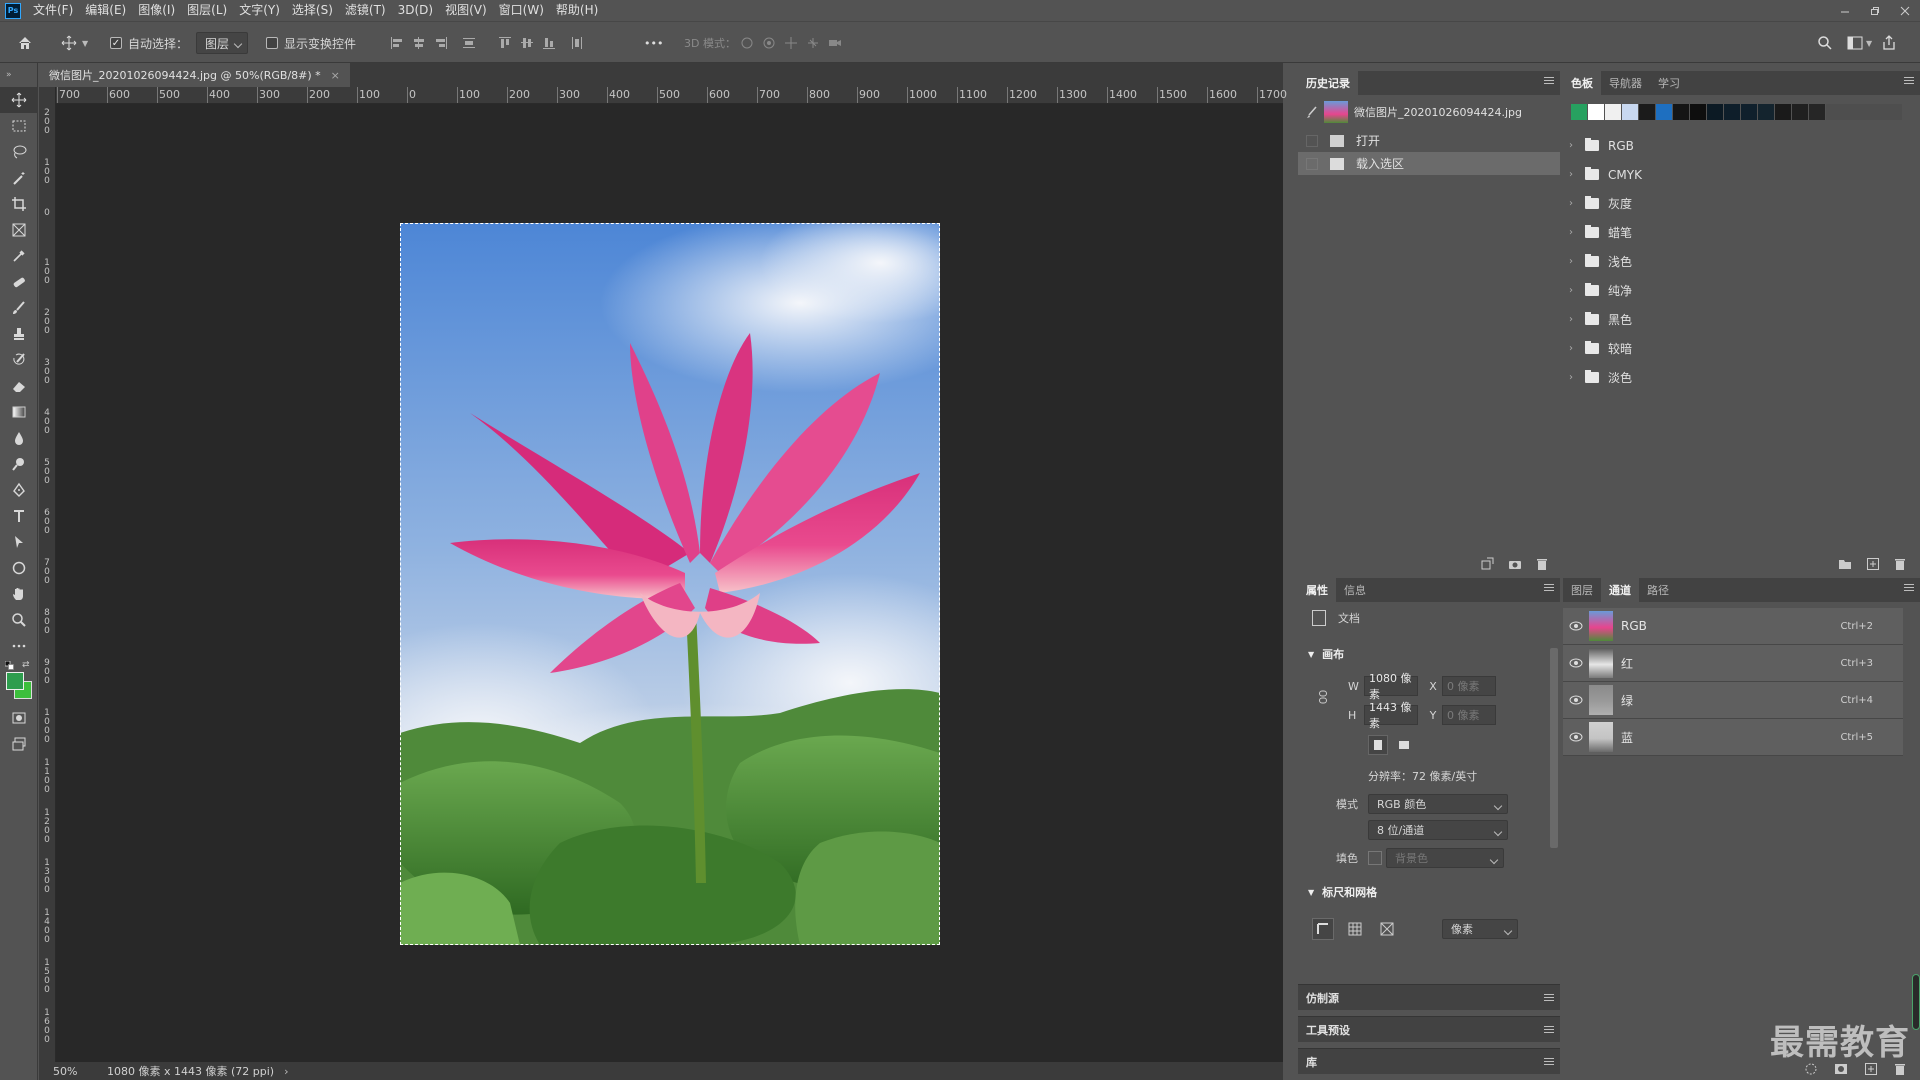 The width and height of the screenshot is (1920, 1080). Describe the element at coordinates (9, 665) in the screenshot. I see `default-colors-icon` at that location.